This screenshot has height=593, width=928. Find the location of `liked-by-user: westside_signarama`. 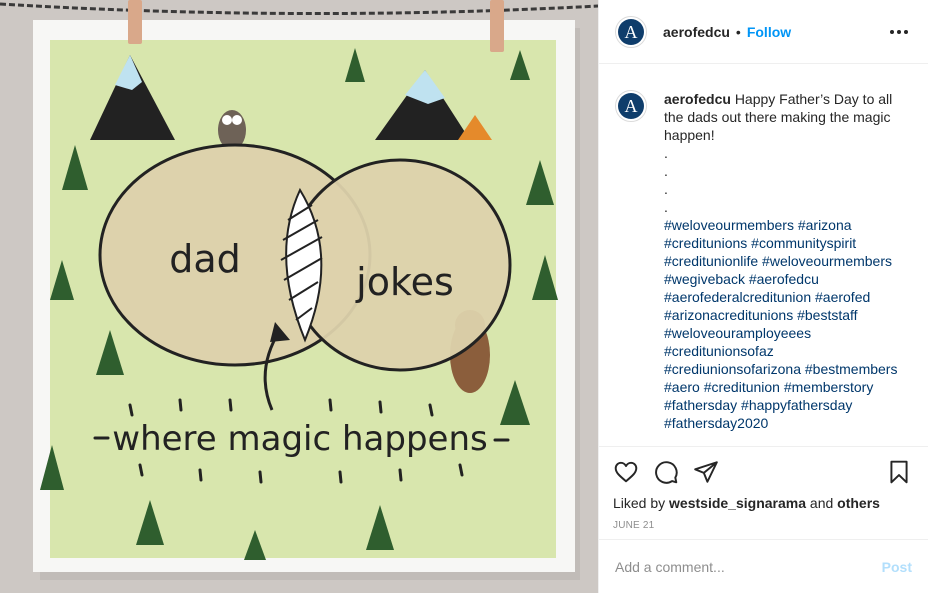

liked-by-user: westside_signarama is located at coordinates (737, 503).